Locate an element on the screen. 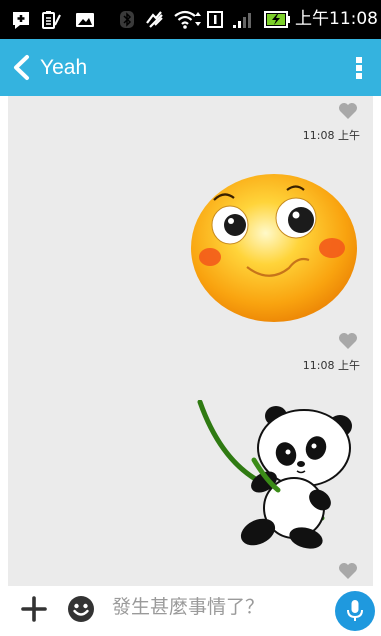 Image resolution: width=381 pixels, height=636 pixels. app-bar: Yeah is located at coordinates (190, 67).